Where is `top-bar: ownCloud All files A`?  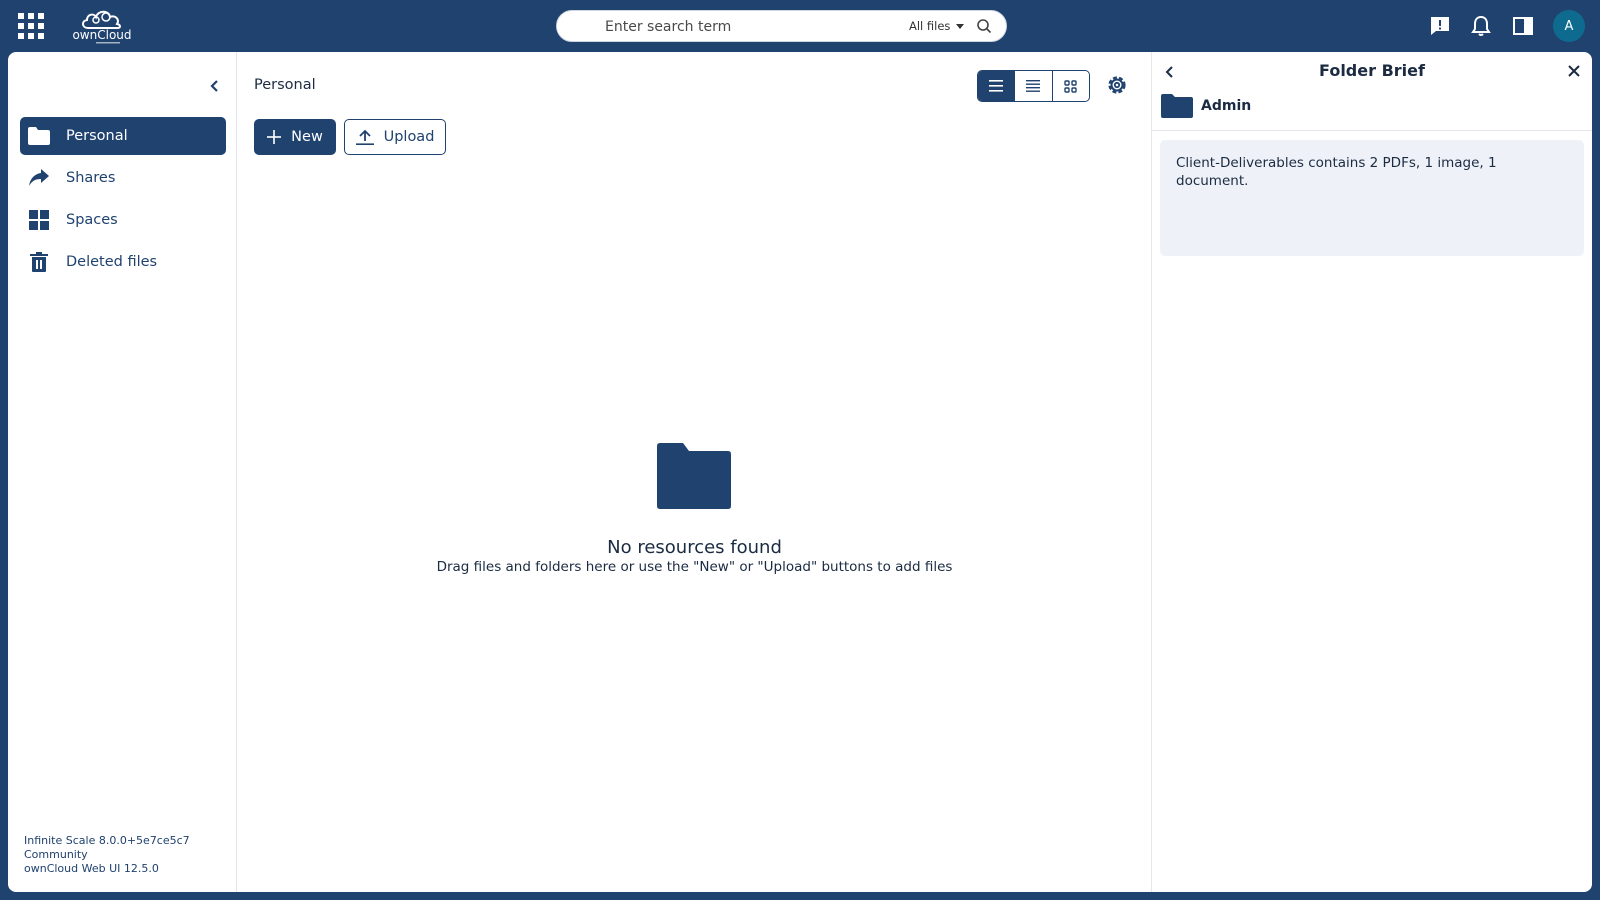 top-bar: ownCloud All files A is located at coordinates (800, 26).